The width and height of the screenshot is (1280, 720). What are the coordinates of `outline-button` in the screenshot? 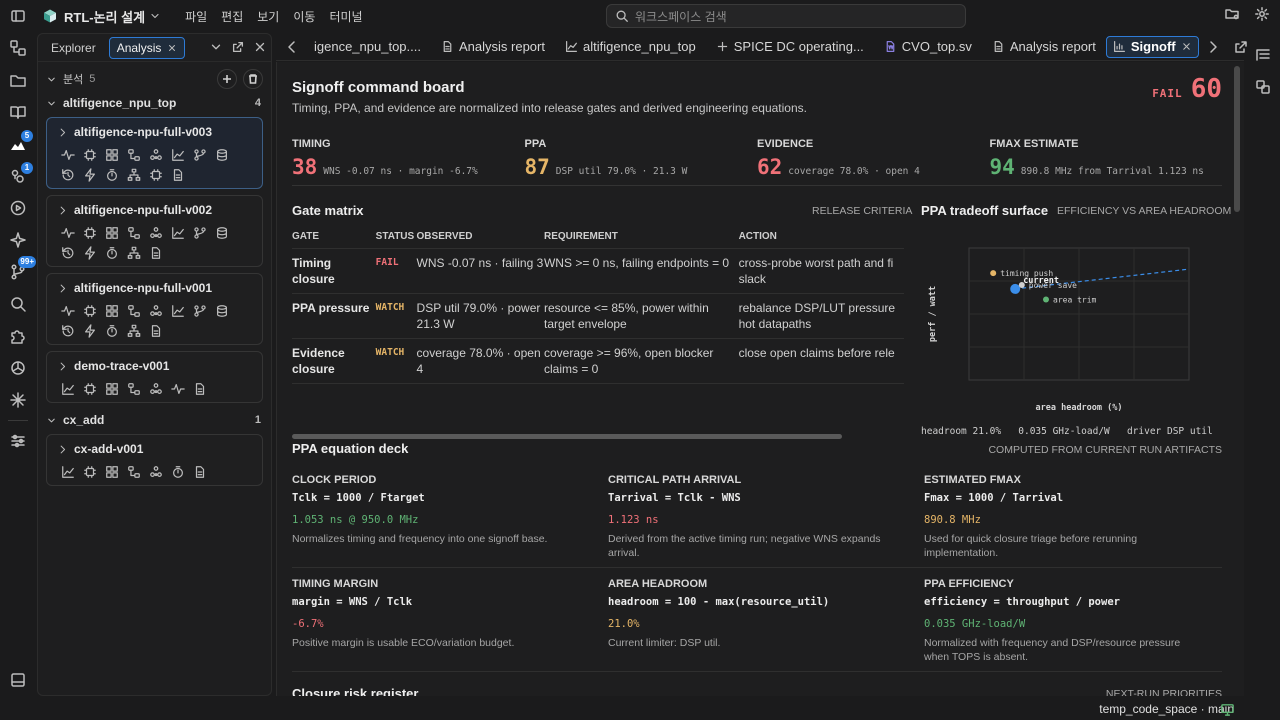 It's located at (1262, 55).